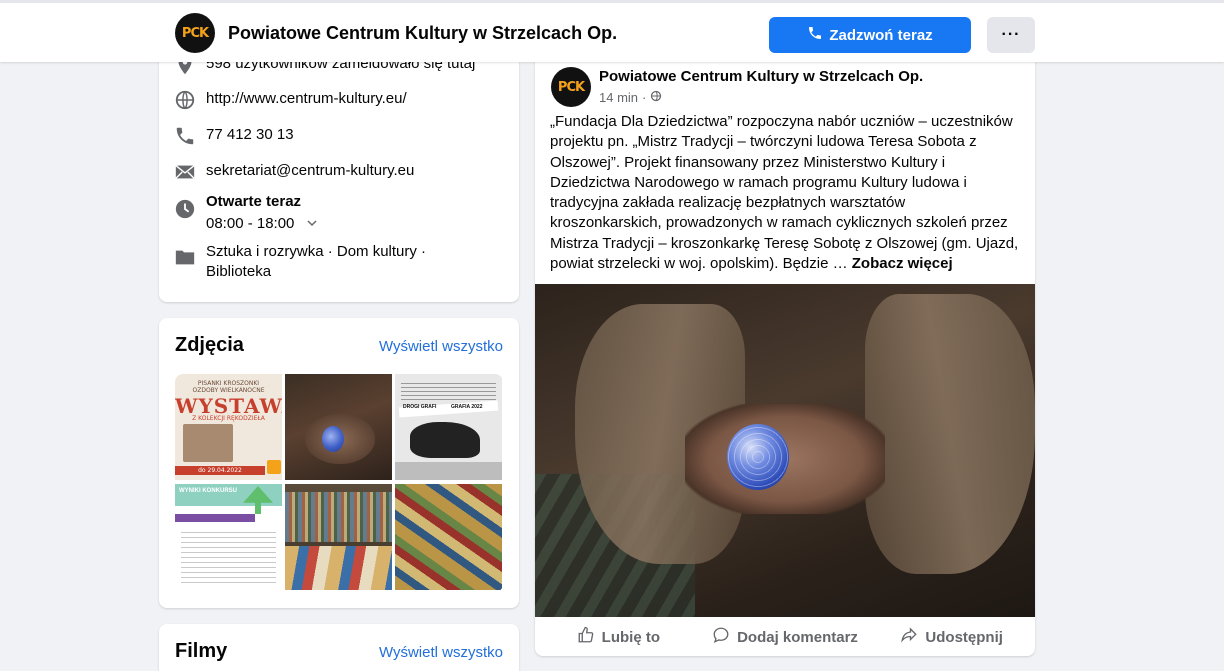  I want to click on poster-small-text, so click(448, 390).